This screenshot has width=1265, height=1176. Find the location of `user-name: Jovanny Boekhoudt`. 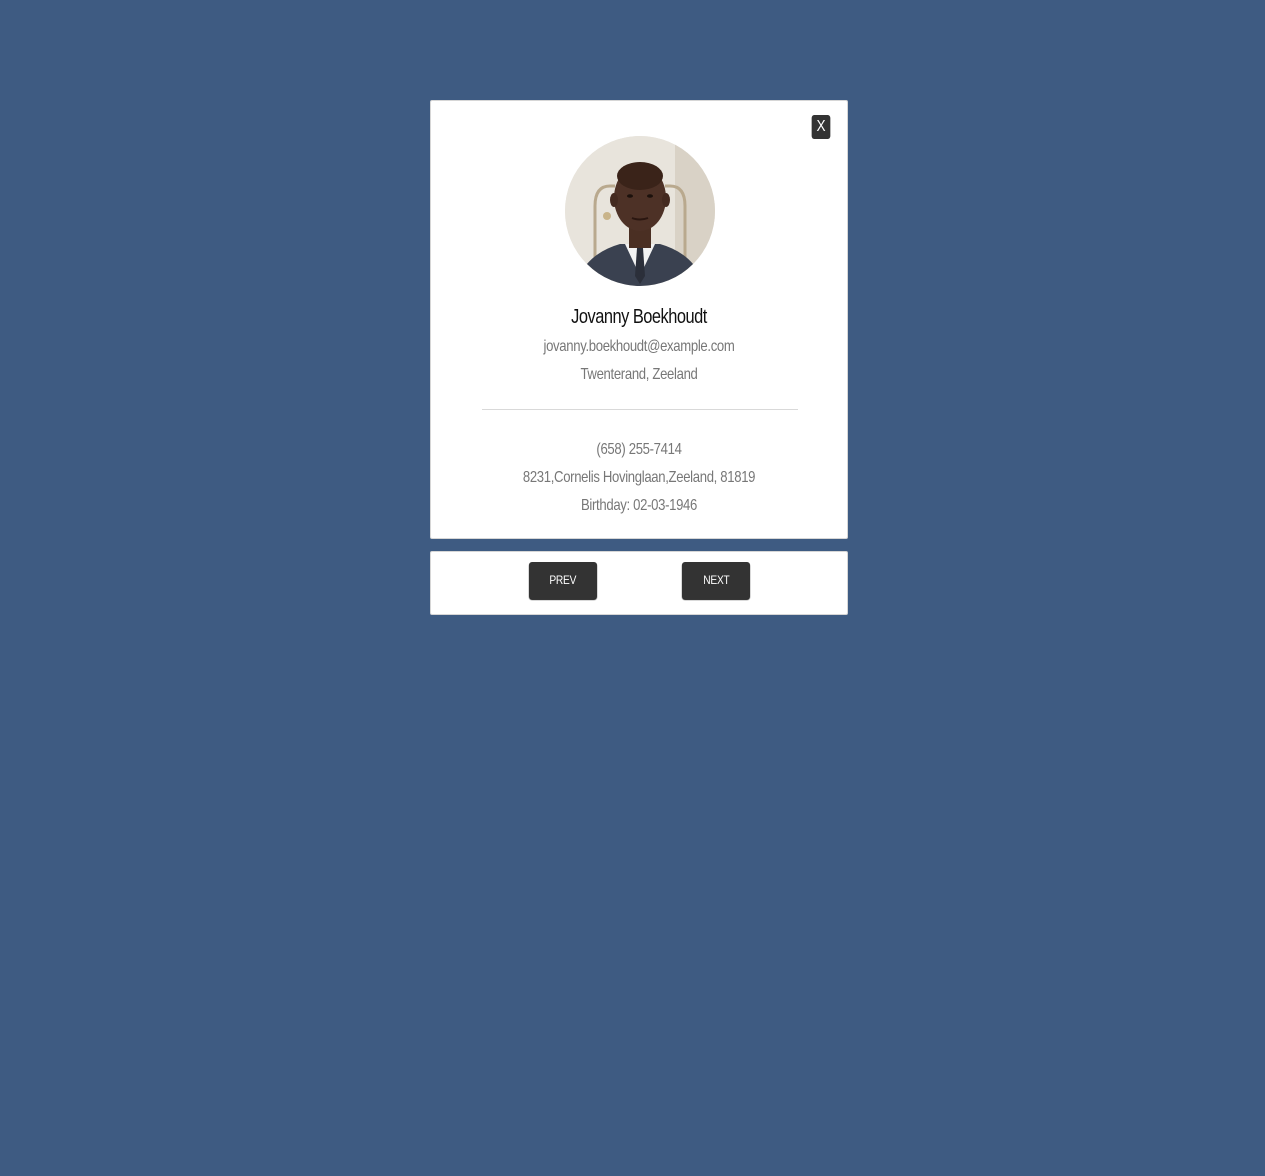

user-name: Jovanny Boekhoudt is located at coordinates (639, 317).